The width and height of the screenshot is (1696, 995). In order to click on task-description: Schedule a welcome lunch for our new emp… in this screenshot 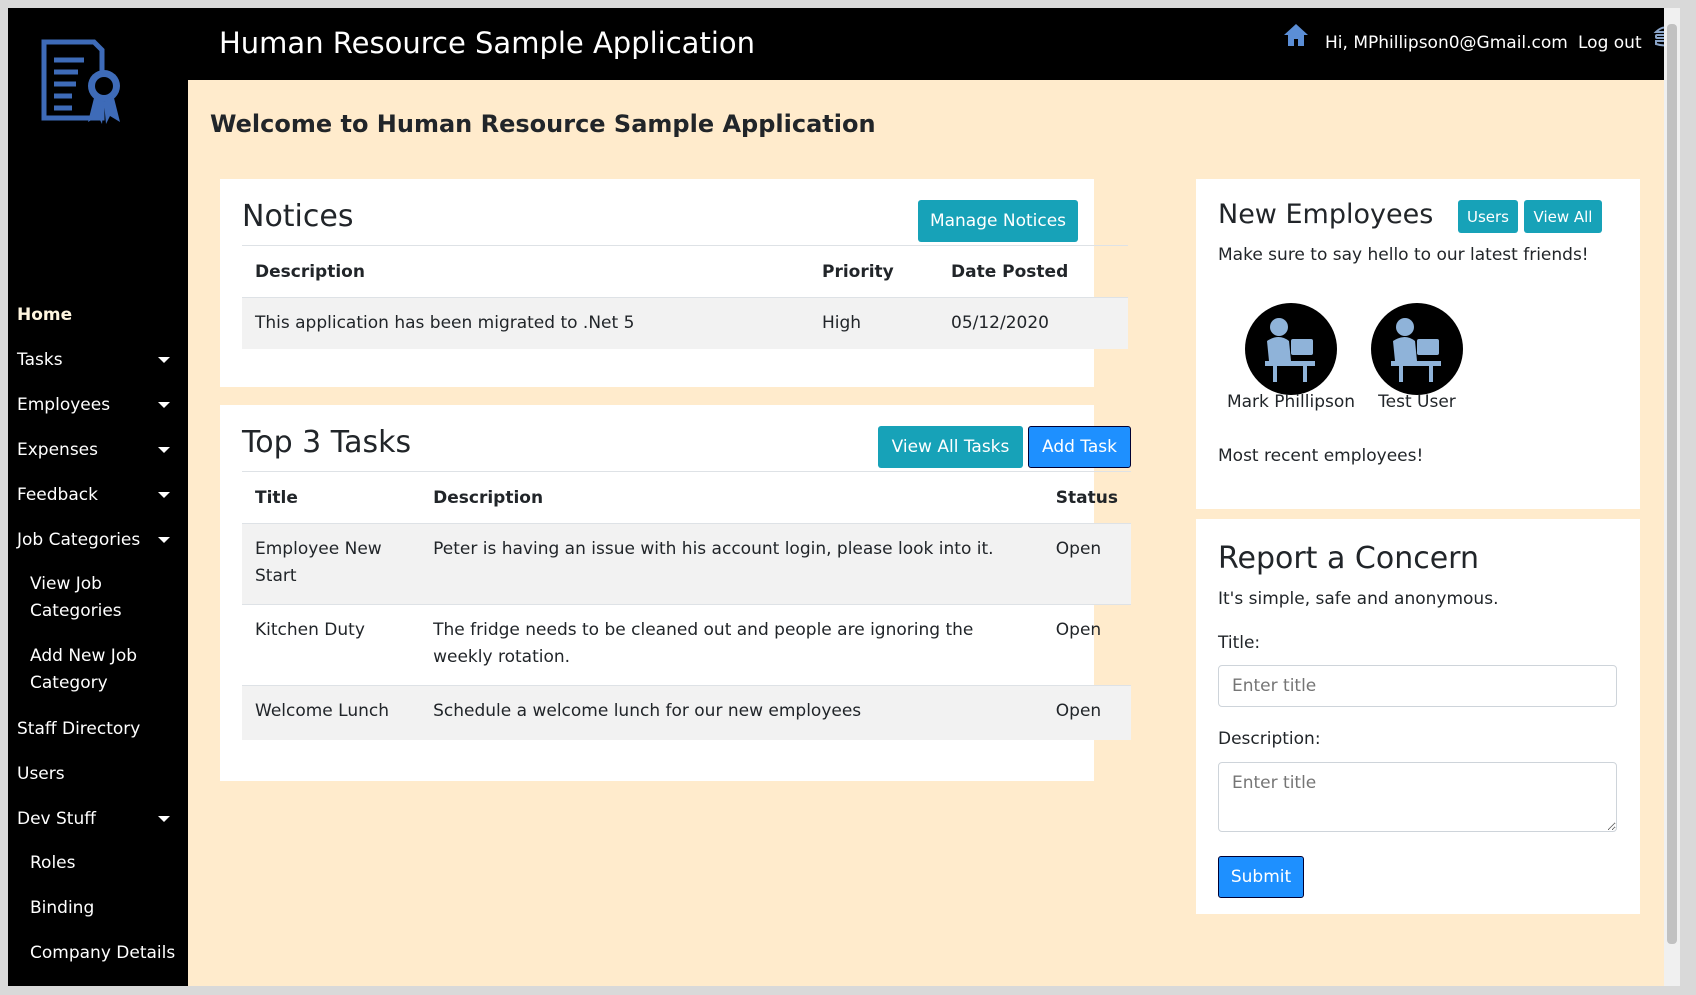, I will do `click(731, 712)`.